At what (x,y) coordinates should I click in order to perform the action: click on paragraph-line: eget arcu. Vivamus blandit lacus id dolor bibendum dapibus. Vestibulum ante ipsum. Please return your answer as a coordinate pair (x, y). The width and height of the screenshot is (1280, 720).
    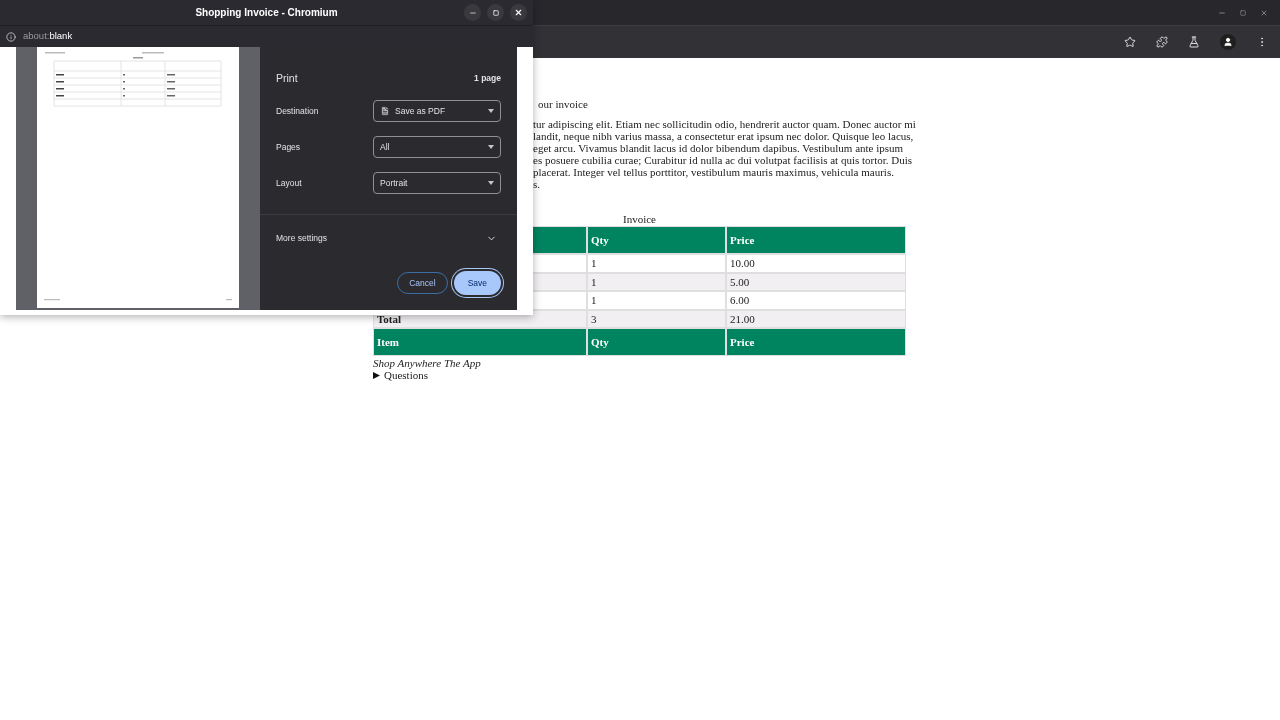
    Looking at the image, I should click on (718, 148).